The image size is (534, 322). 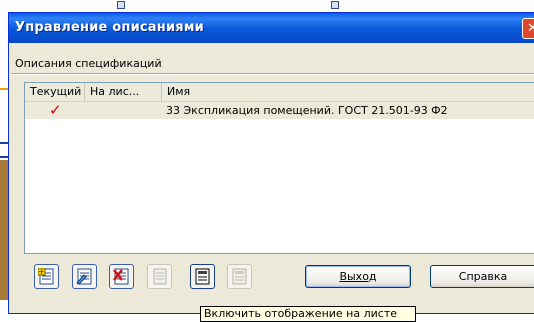 What do you see at coordinates (267, 5) in the screenshot?
I see `background-app-top-edge` at bounding box center [267, 5].